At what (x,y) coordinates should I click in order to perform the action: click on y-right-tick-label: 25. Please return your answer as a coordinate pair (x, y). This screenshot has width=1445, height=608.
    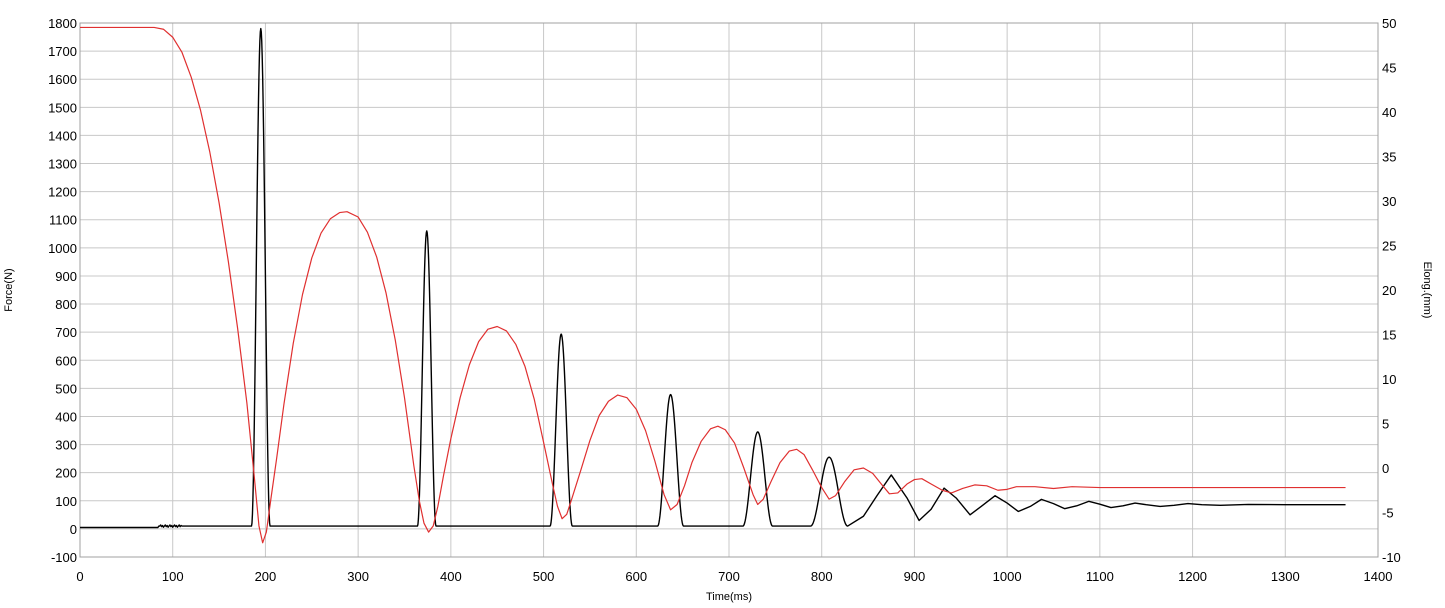
    Looking at the image, I should click on (1389, 246).